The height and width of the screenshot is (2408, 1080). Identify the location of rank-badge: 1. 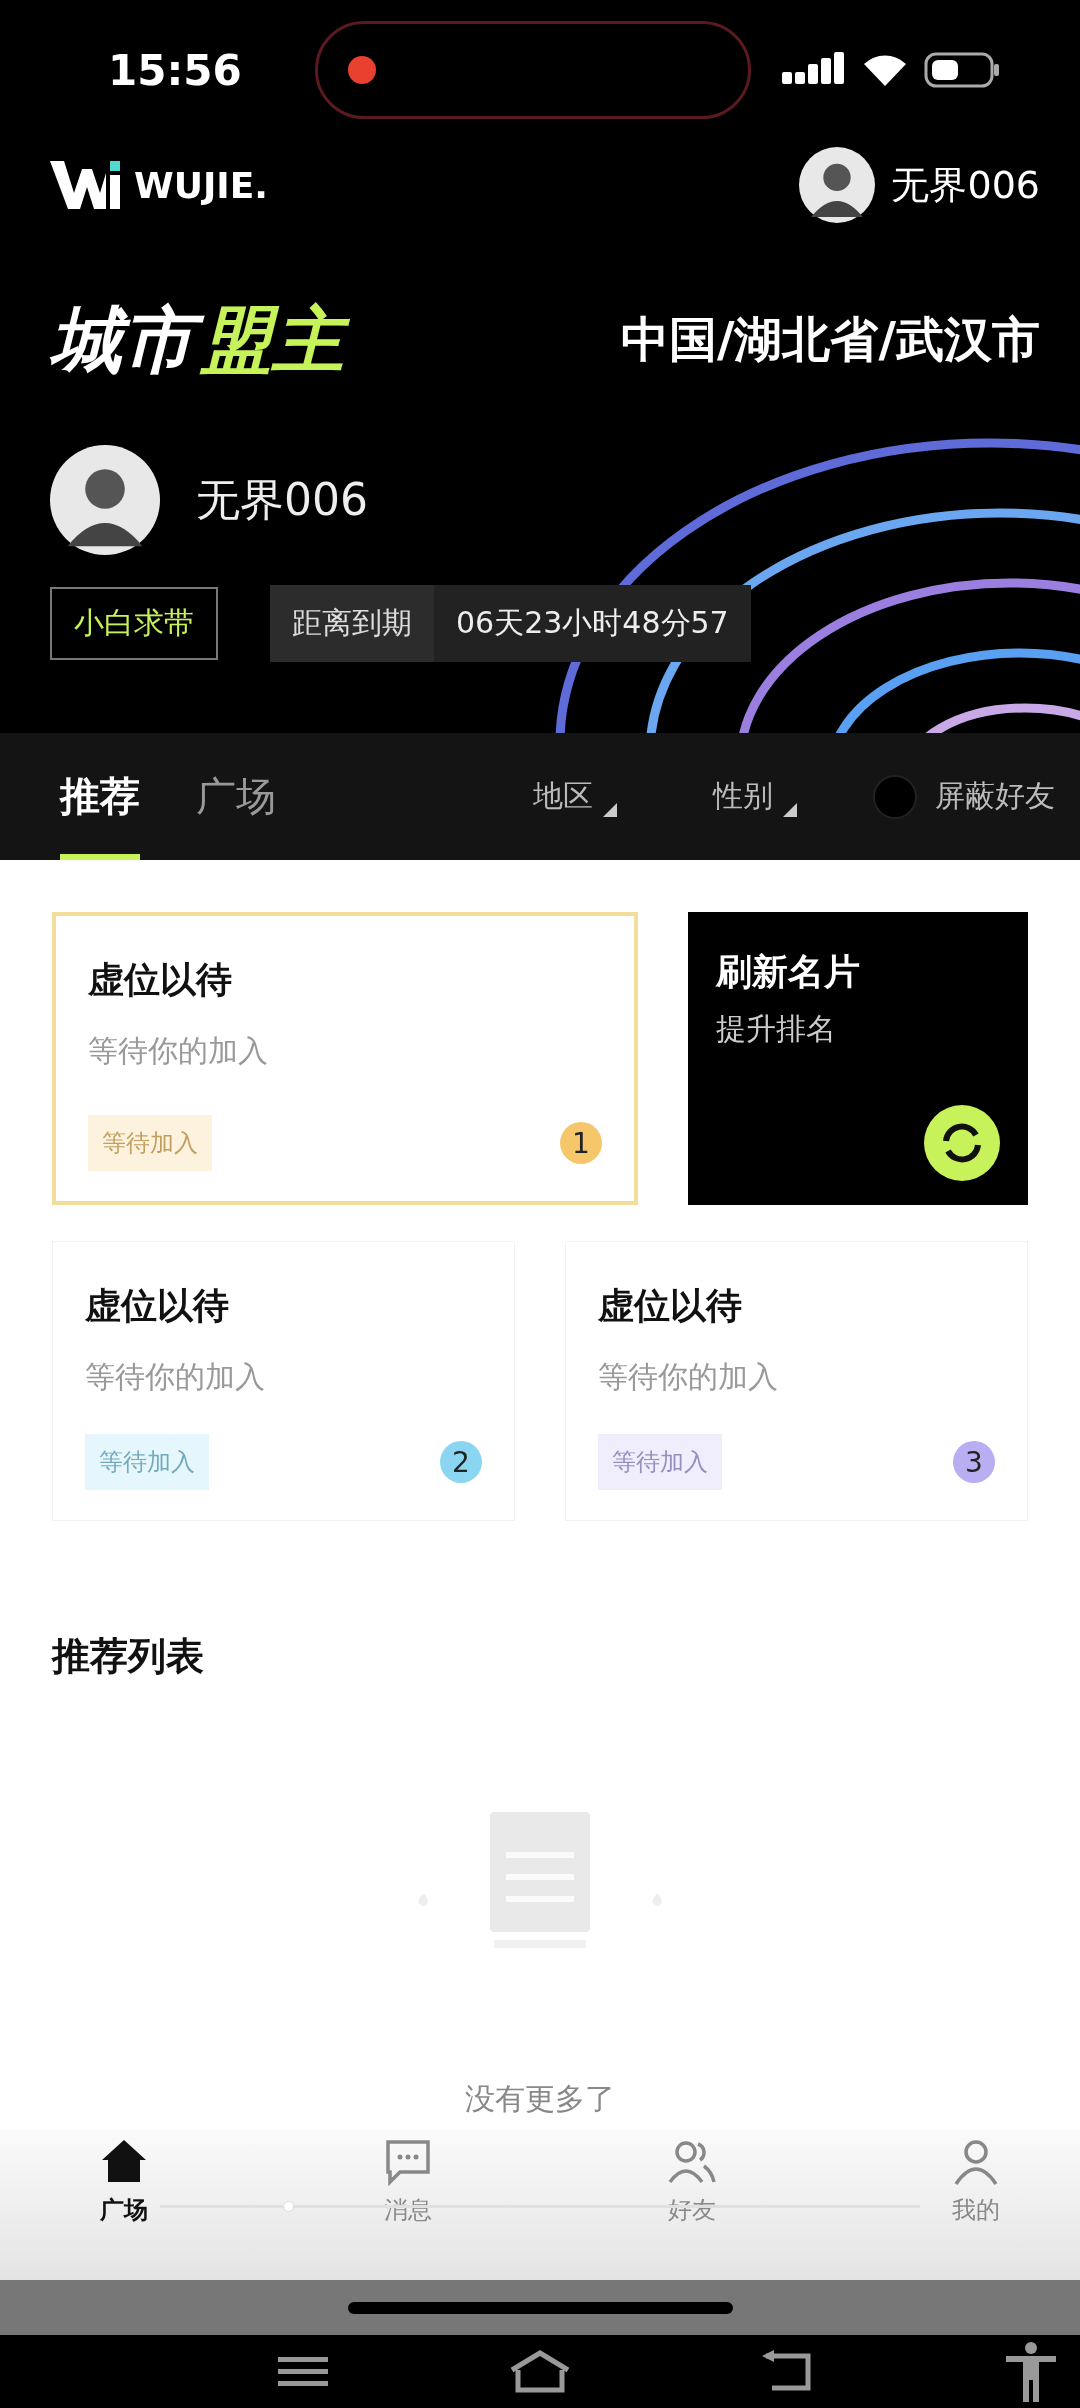
(581, 1143).